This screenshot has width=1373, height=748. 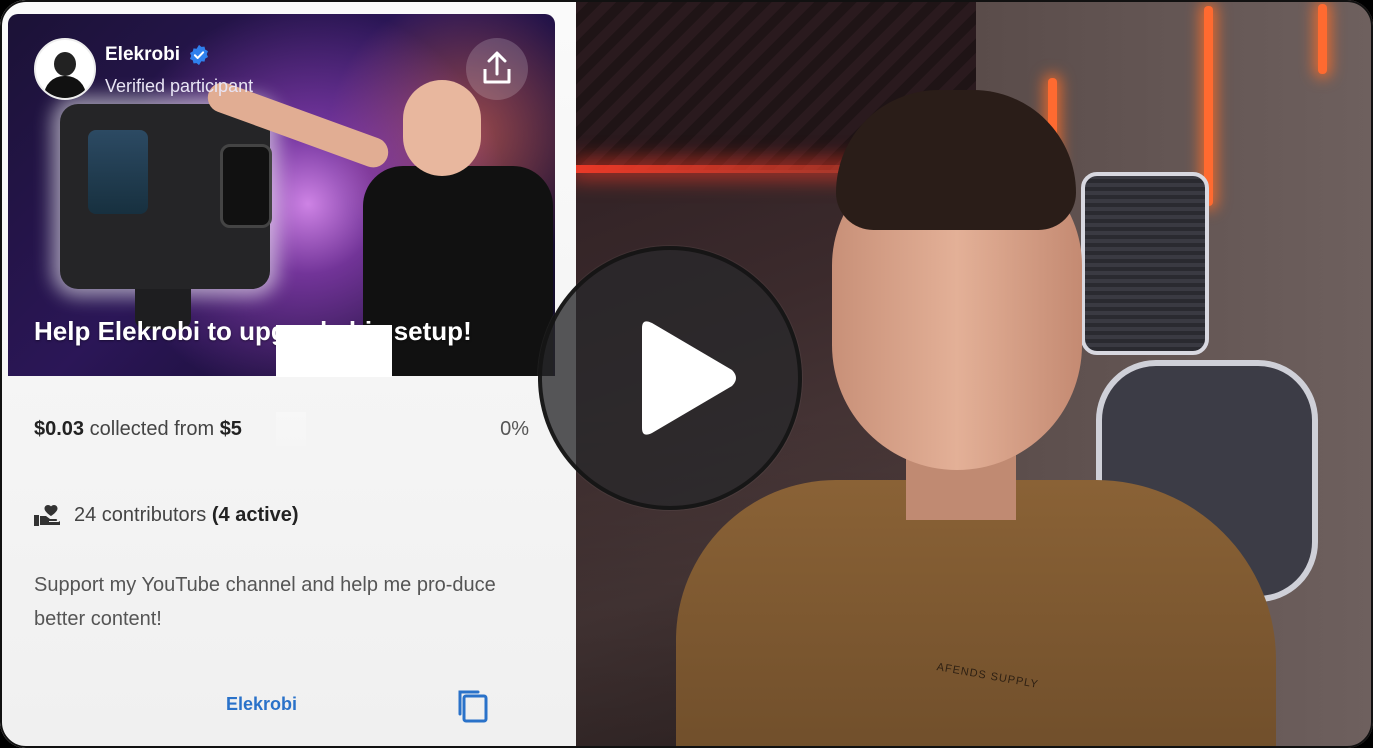 I want to click on creator-link: Elekrobi, so click(x=261, y=704).